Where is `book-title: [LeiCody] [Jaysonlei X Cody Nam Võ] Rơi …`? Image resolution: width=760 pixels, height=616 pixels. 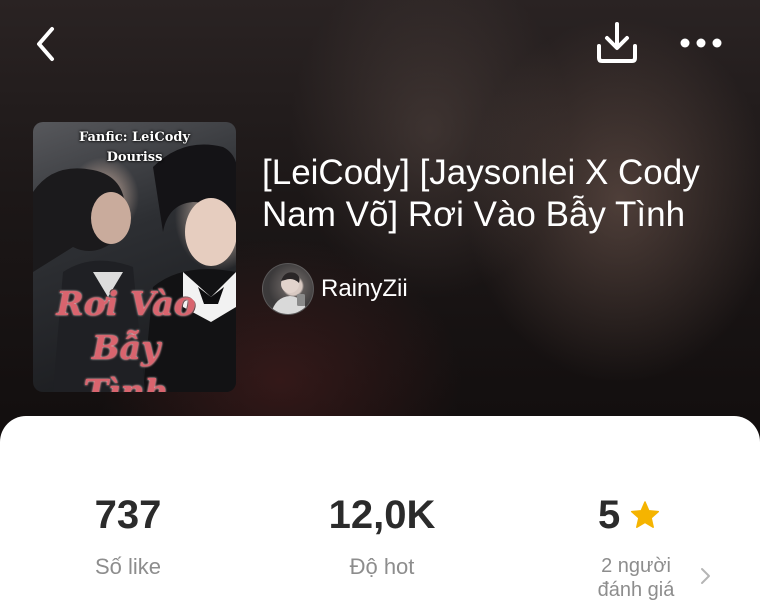 book-title: [LeiCody] [Jaysonlei X Cody Nam Võ] Rơi … is located at coordinates (481, 193).